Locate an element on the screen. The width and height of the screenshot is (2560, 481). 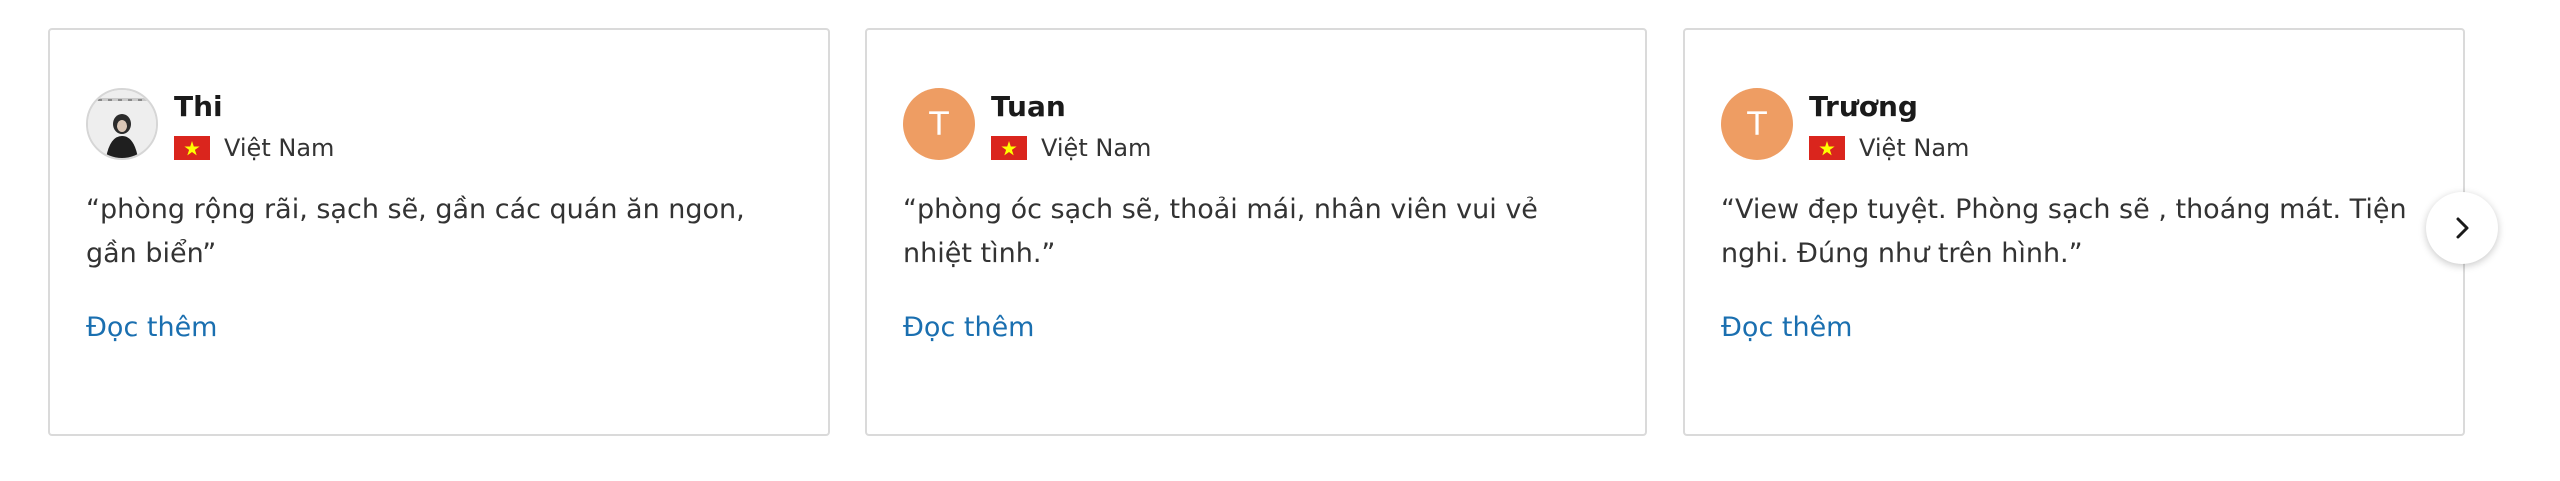
avatar-photo-icon is located at coordinates (122, 124).